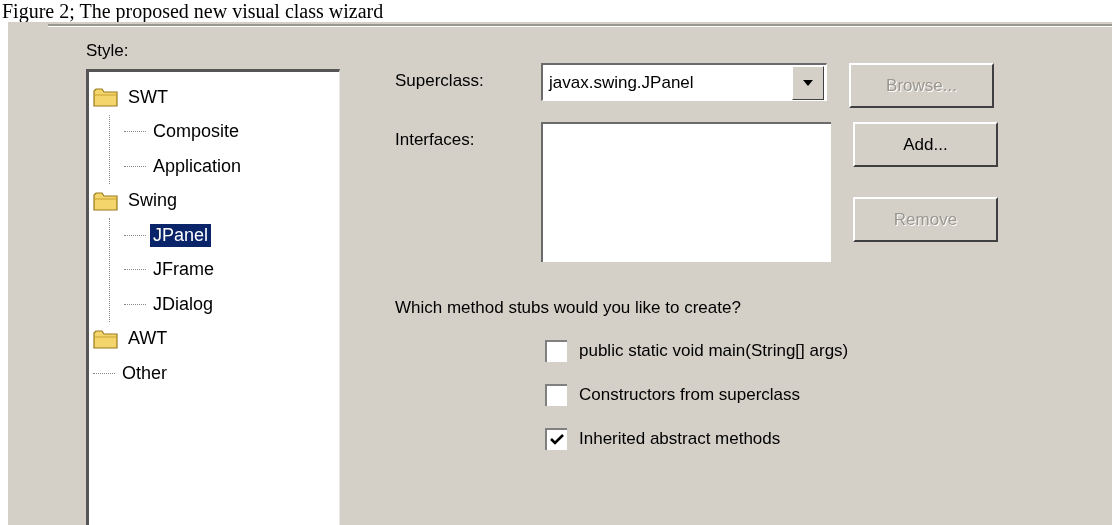 The image size is (1112, 525). Describe the element at coordinates (435, 139) in the screenshot. I see `interfaces-label: Interfaces:` at that location.